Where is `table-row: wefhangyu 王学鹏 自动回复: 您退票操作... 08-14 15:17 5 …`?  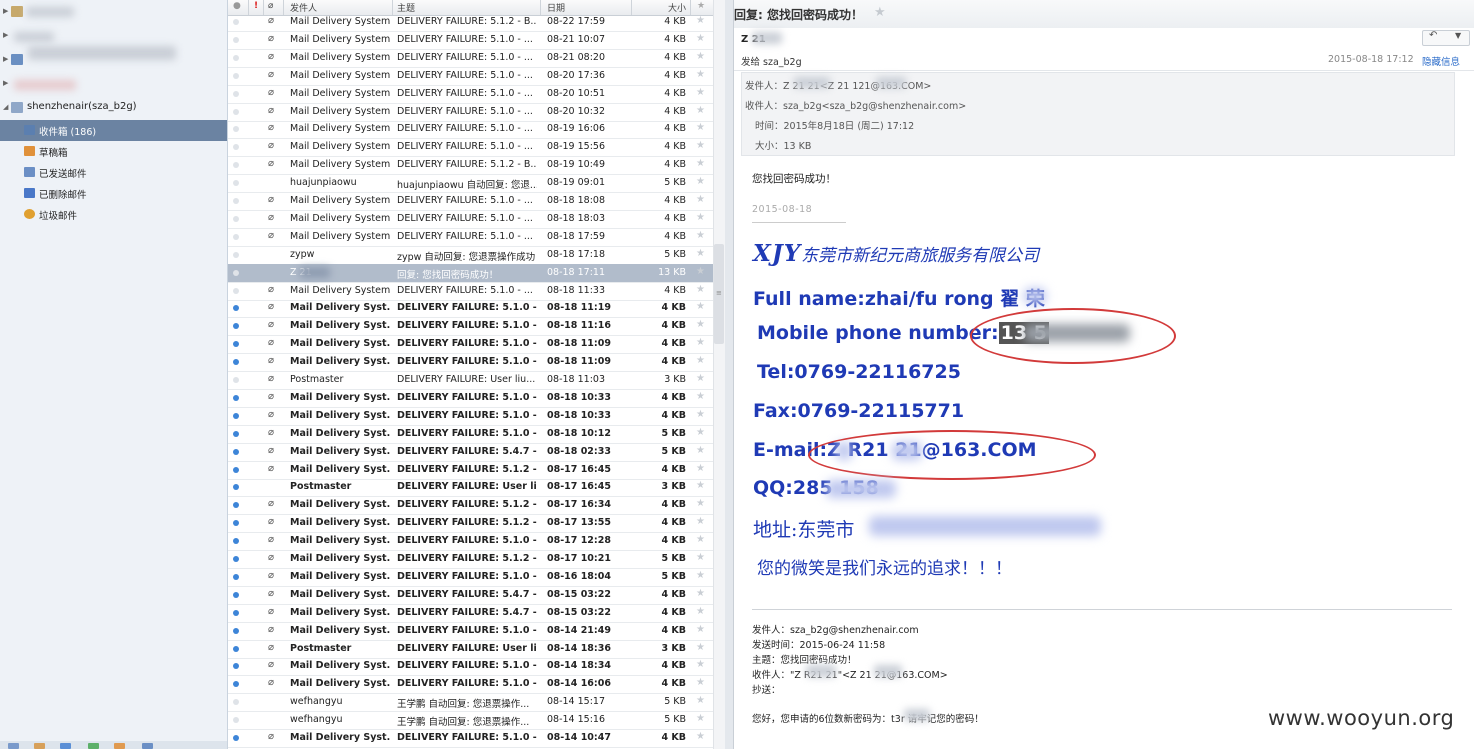 table-row: wefhangyu 王学鹏 自动回复: 您退票操作... 08-14 15:17 5 … is located at coordinates (470, 703).